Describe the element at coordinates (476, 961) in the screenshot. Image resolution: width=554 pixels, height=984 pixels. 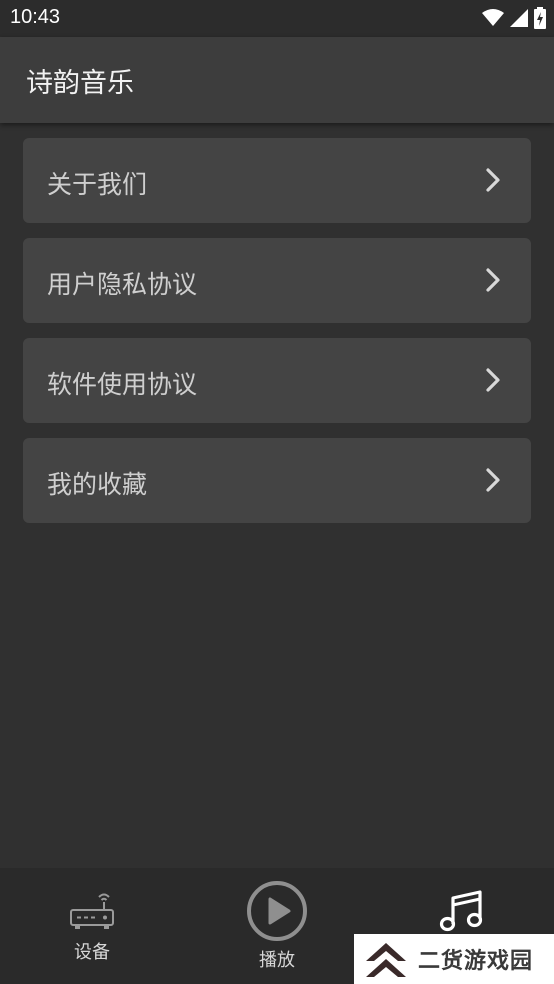
I see `watermark-text: 二货游戏园` at that location.